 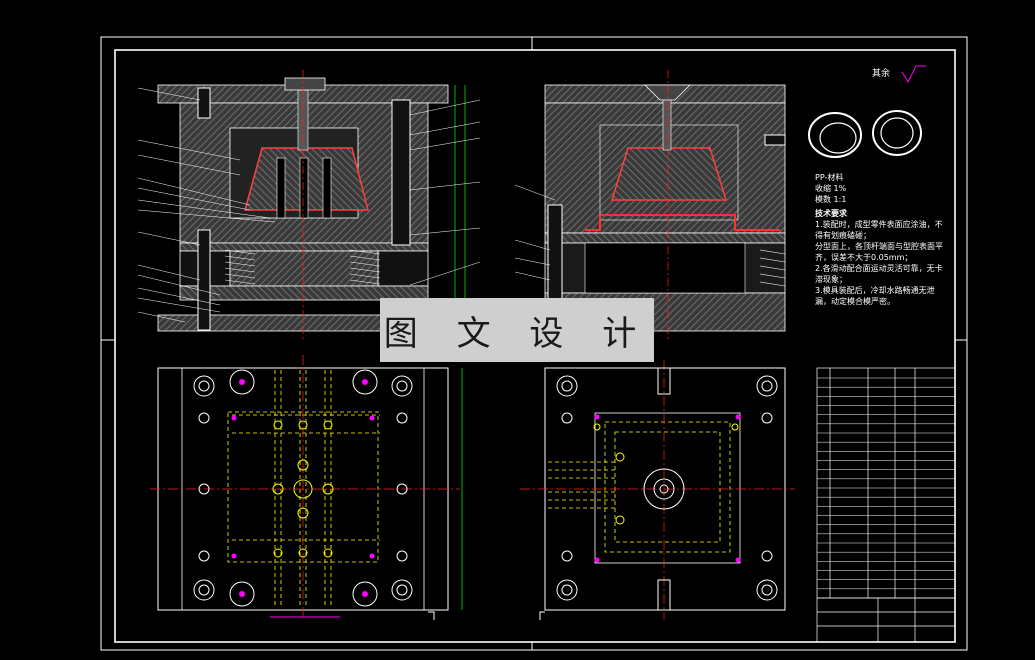 What do you see at coordinates (879, 274) in the screenshot?
I see `tech-req-line: 2.各滑动配合面运动灵活可靠，无卡滞现象；` at bounding box center [879, 274].